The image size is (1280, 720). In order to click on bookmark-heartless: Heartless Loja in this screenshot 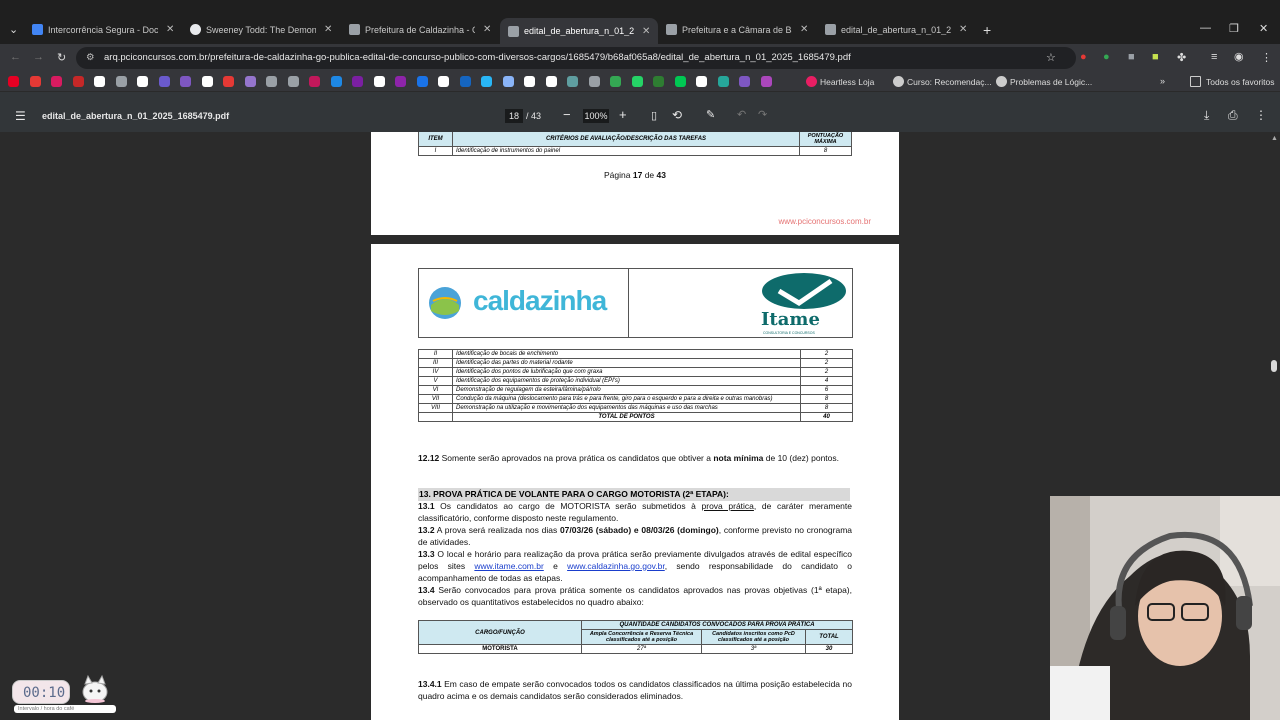, I will do `click(847, 82)`.